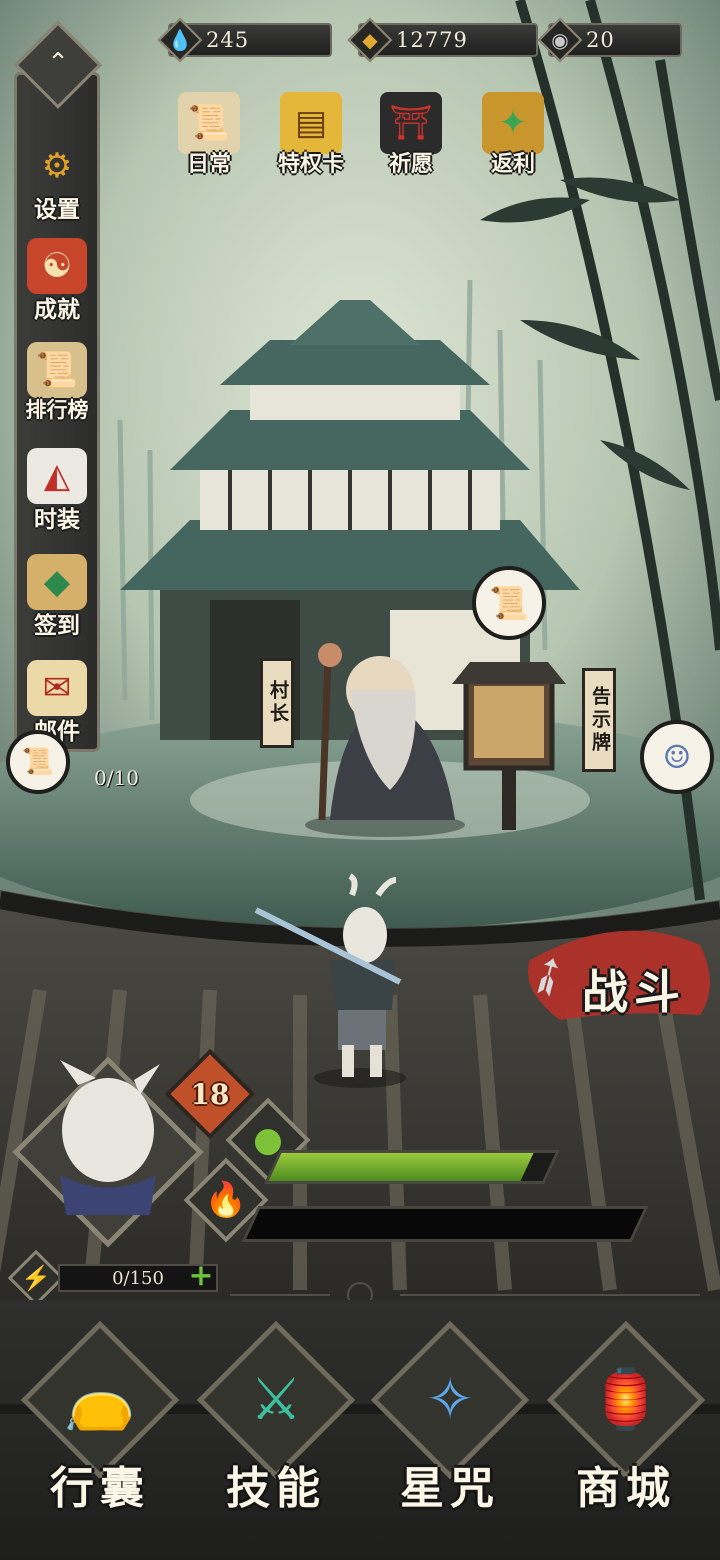 The height and width of the screenshot is (1560, 720). Describe the element at coordinates (58, 63) in the screenshot. I see `chevron-up-icon: ⌃` at that location.